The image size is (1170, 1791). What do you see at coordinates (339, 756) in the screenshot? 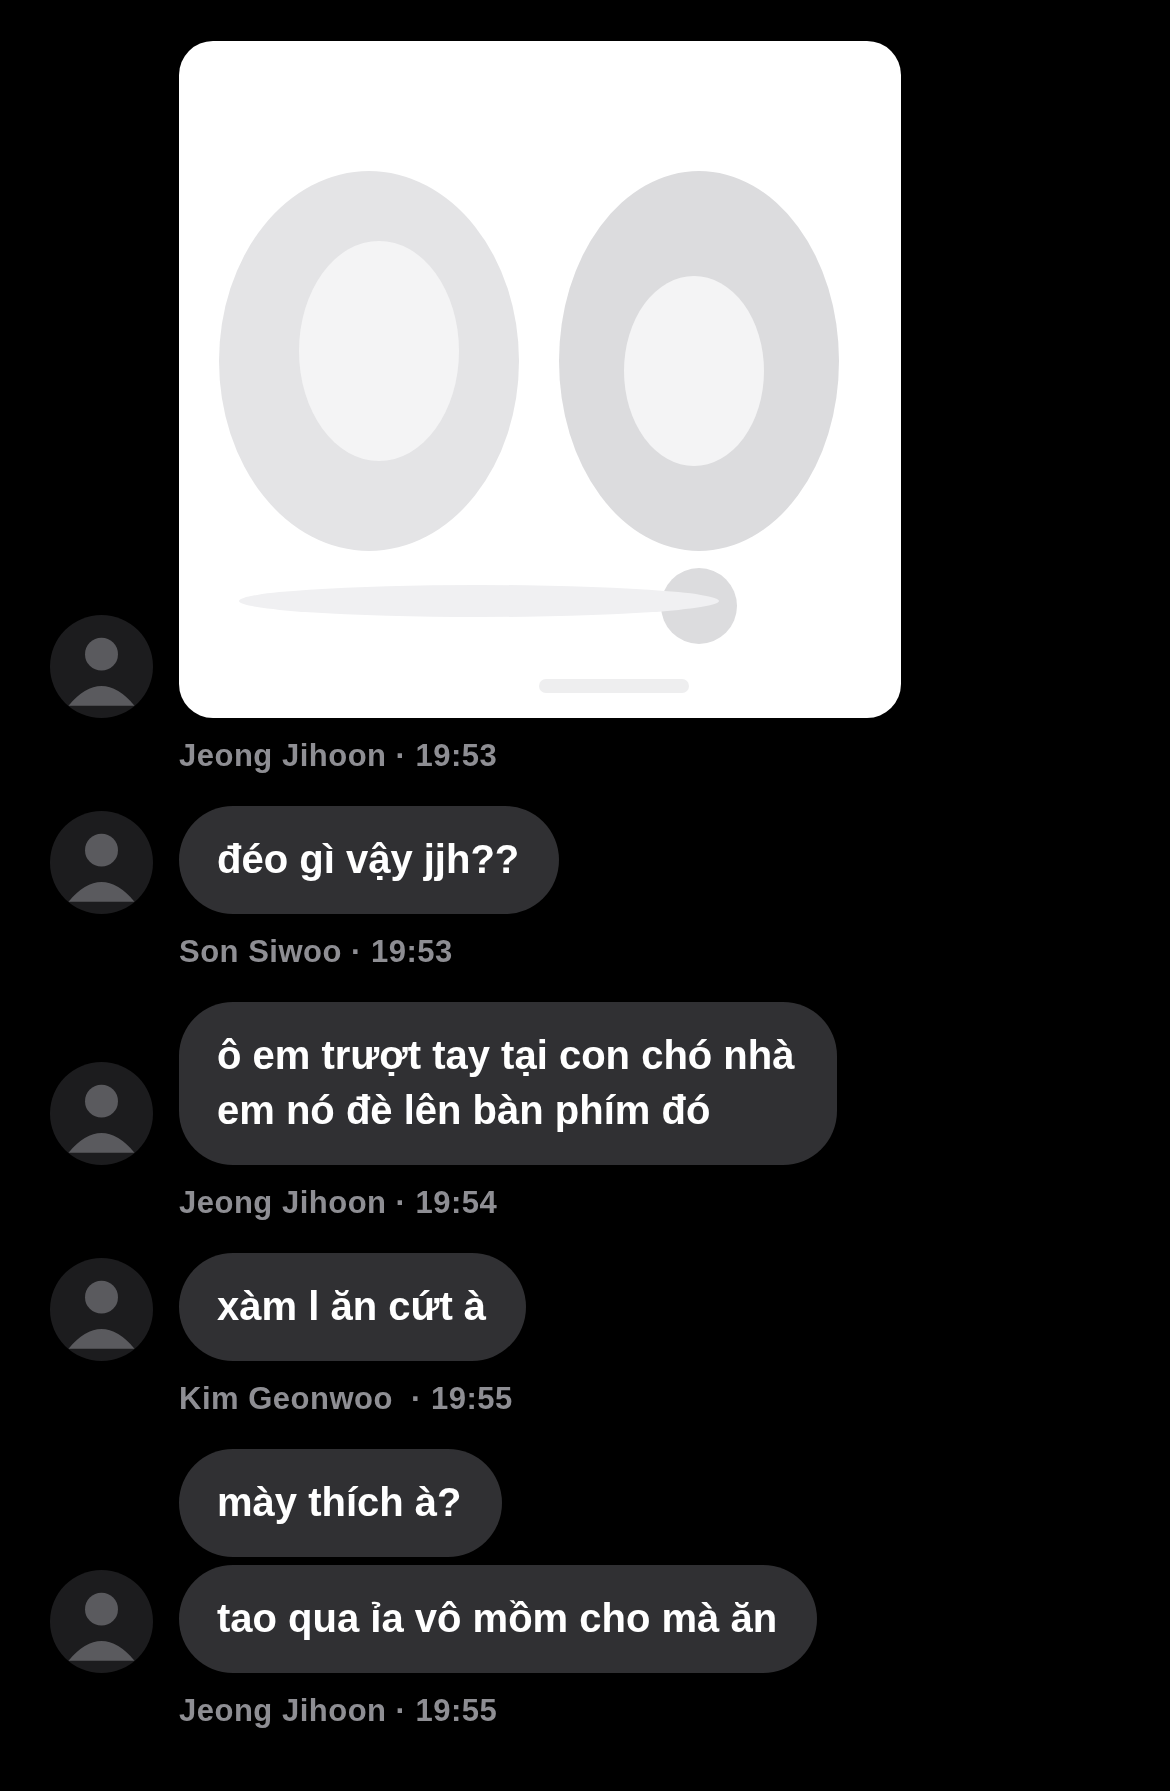
I see `sender-time: Jeong Jihoon · 19:53` at bounding box center [339, 756].